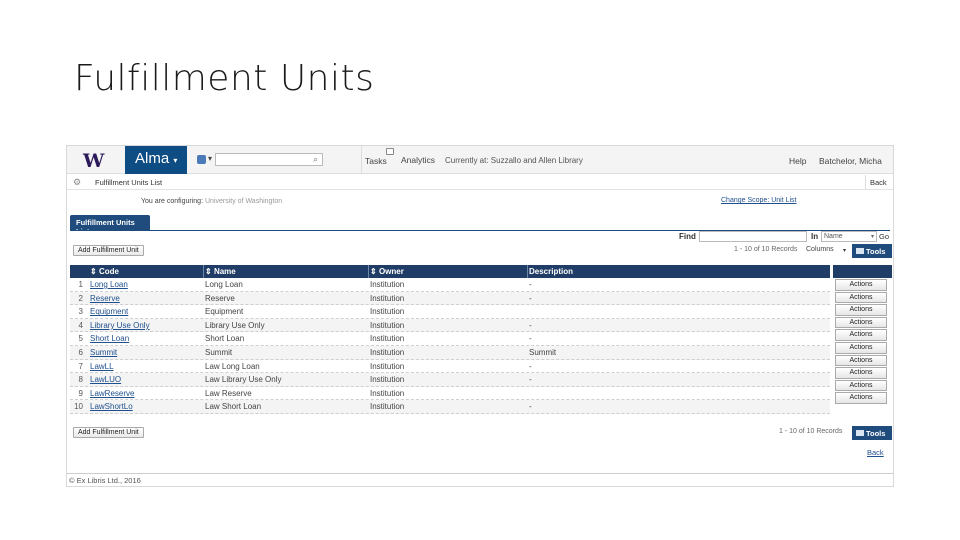  What do you see at coordinates (860, 251) in the screenshot?
I see `list-icon` at bounding box center [860, 251].